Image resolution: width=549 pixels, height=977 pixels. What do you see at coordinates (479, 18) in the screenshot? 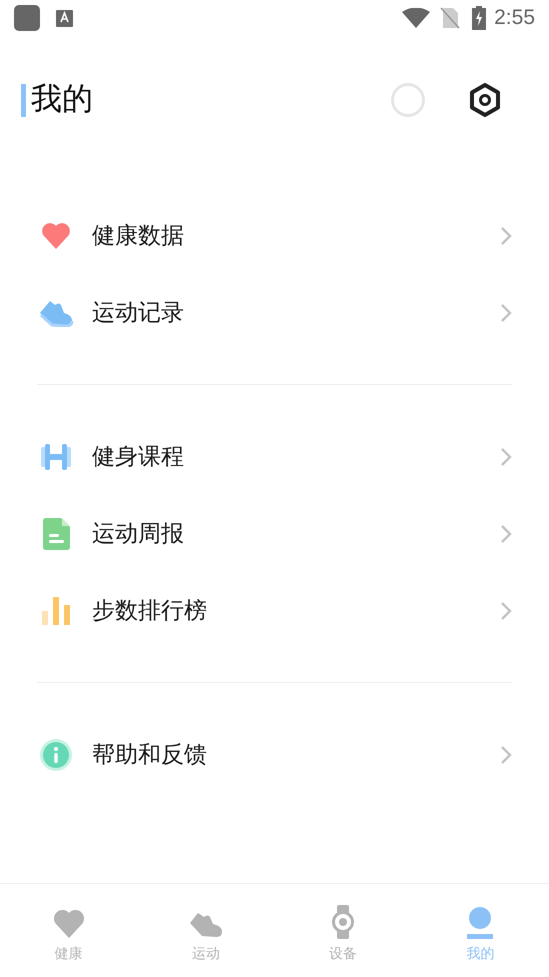
I see `battery-charging-icon` at bounding box center [479, 18].